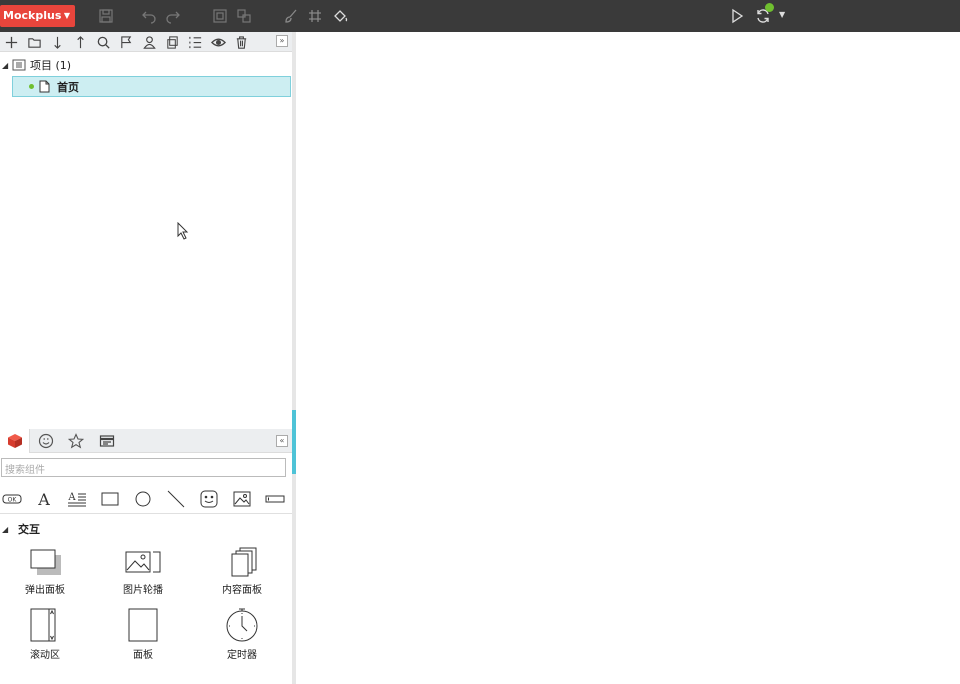 The width and height of the screenshot is (960, 684). I want to click on scroll-area-component: 滚动区, so click(45, 634).